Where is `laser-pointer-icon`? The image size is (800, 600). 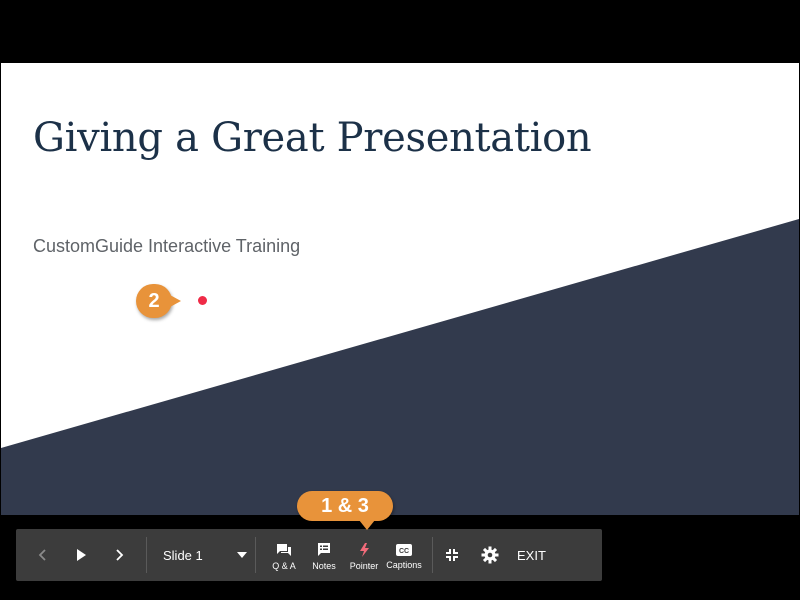 laser-pointer-icon is located at coordinates (364, 550).